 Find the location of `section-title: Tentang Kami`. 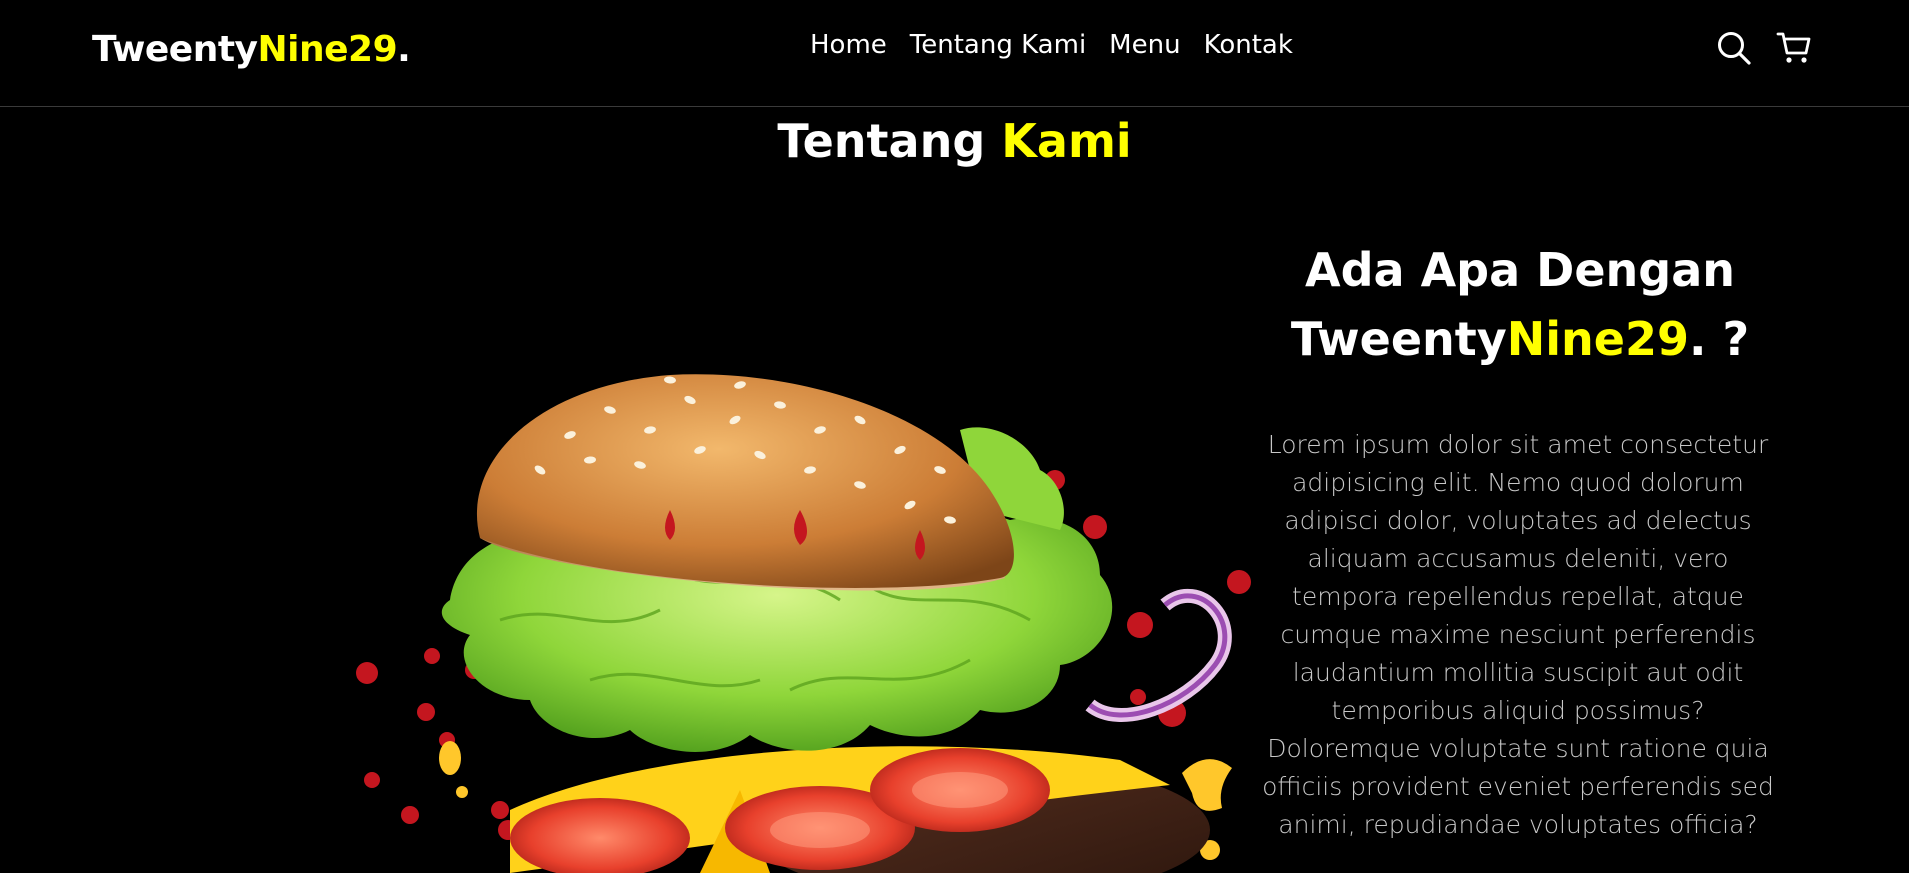

section-title: Tentang Kami is located at coordinates (954, 141).